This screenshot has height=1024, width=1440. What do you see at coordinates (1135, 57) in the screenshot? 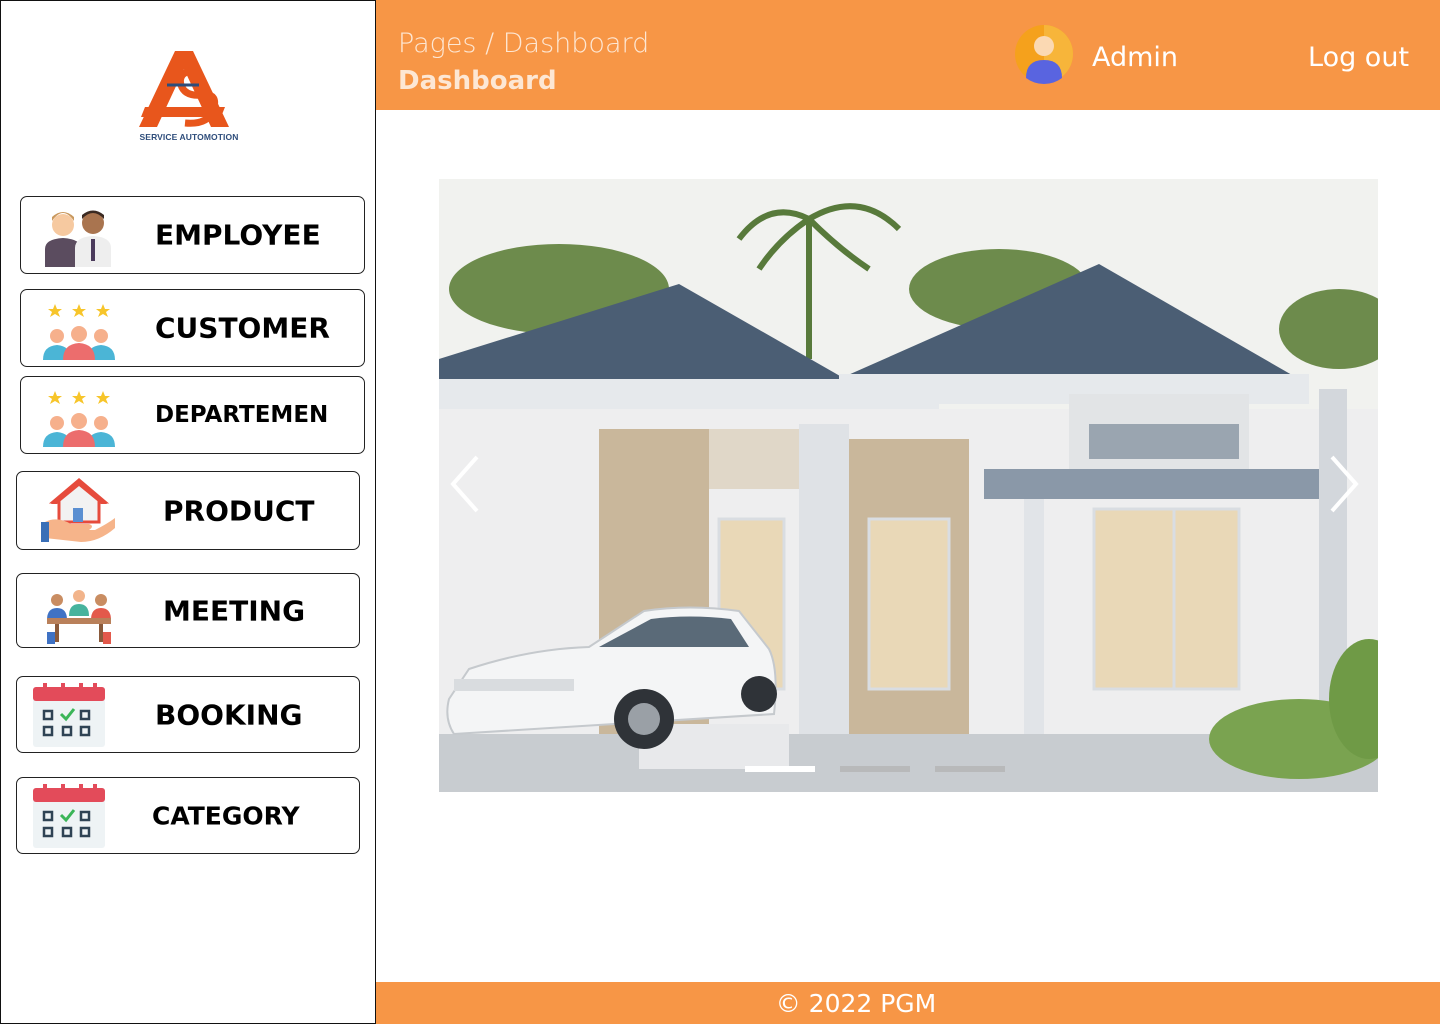
I see `user-name: Admin` at bounding box center [1135, 57].